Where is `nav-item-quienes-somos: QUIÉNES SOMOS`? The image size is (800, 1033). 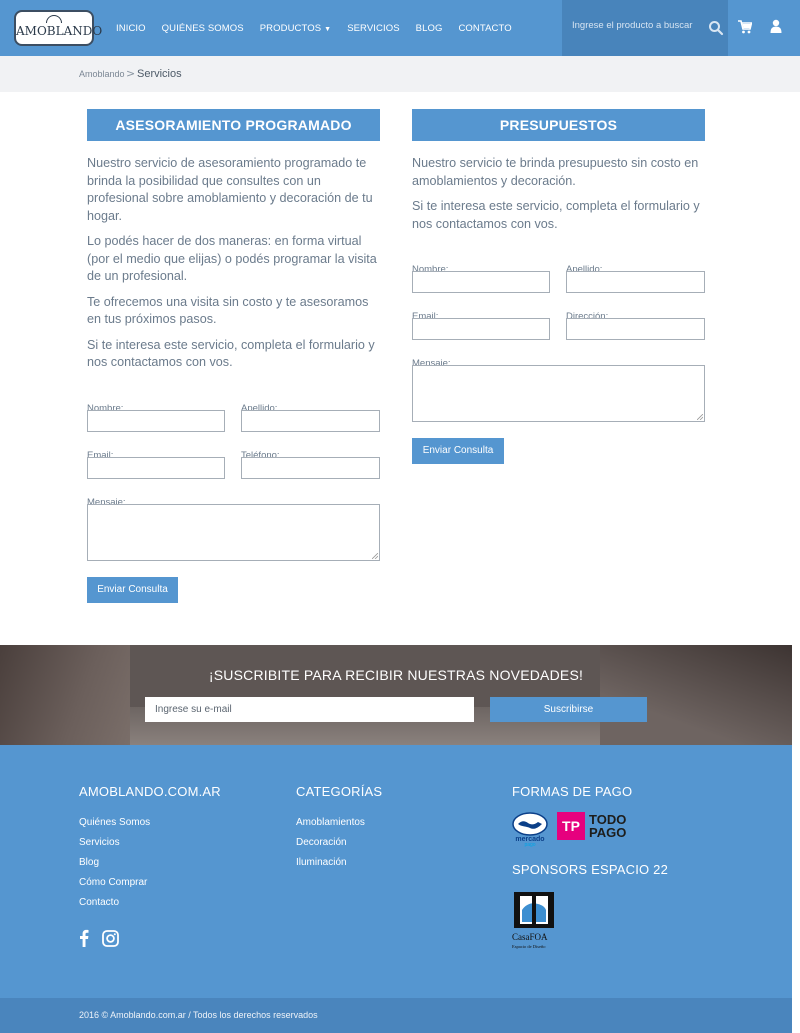 nav-item-quienes-somos: QUIÉNES SOMOS is located at coordinates (203, 28).